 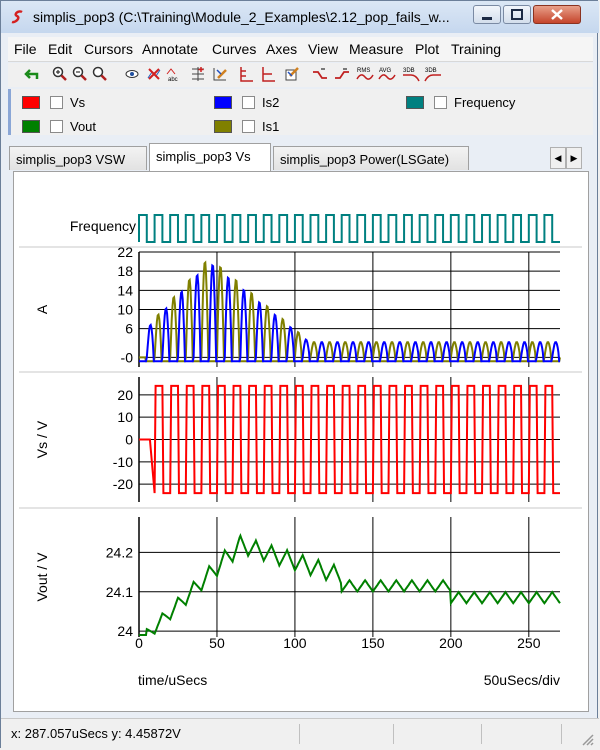 I want to click on frequency-panel: Frequency, so click(x=315, y=228).